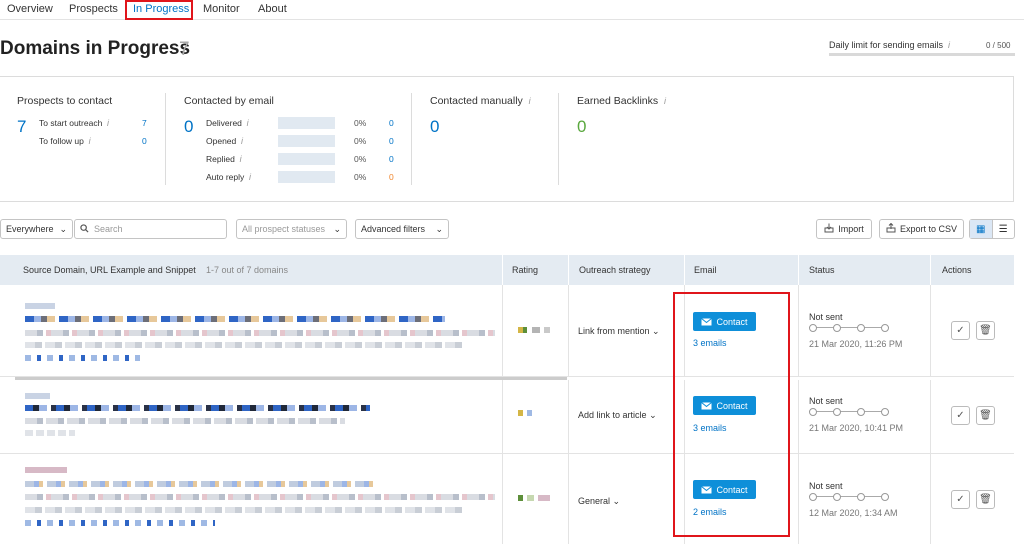 The width and height of the screenshot is (1024, 544). Describe the element at coordinates (184, 49) in the screenshot. I see `page-count: 7` at that location.